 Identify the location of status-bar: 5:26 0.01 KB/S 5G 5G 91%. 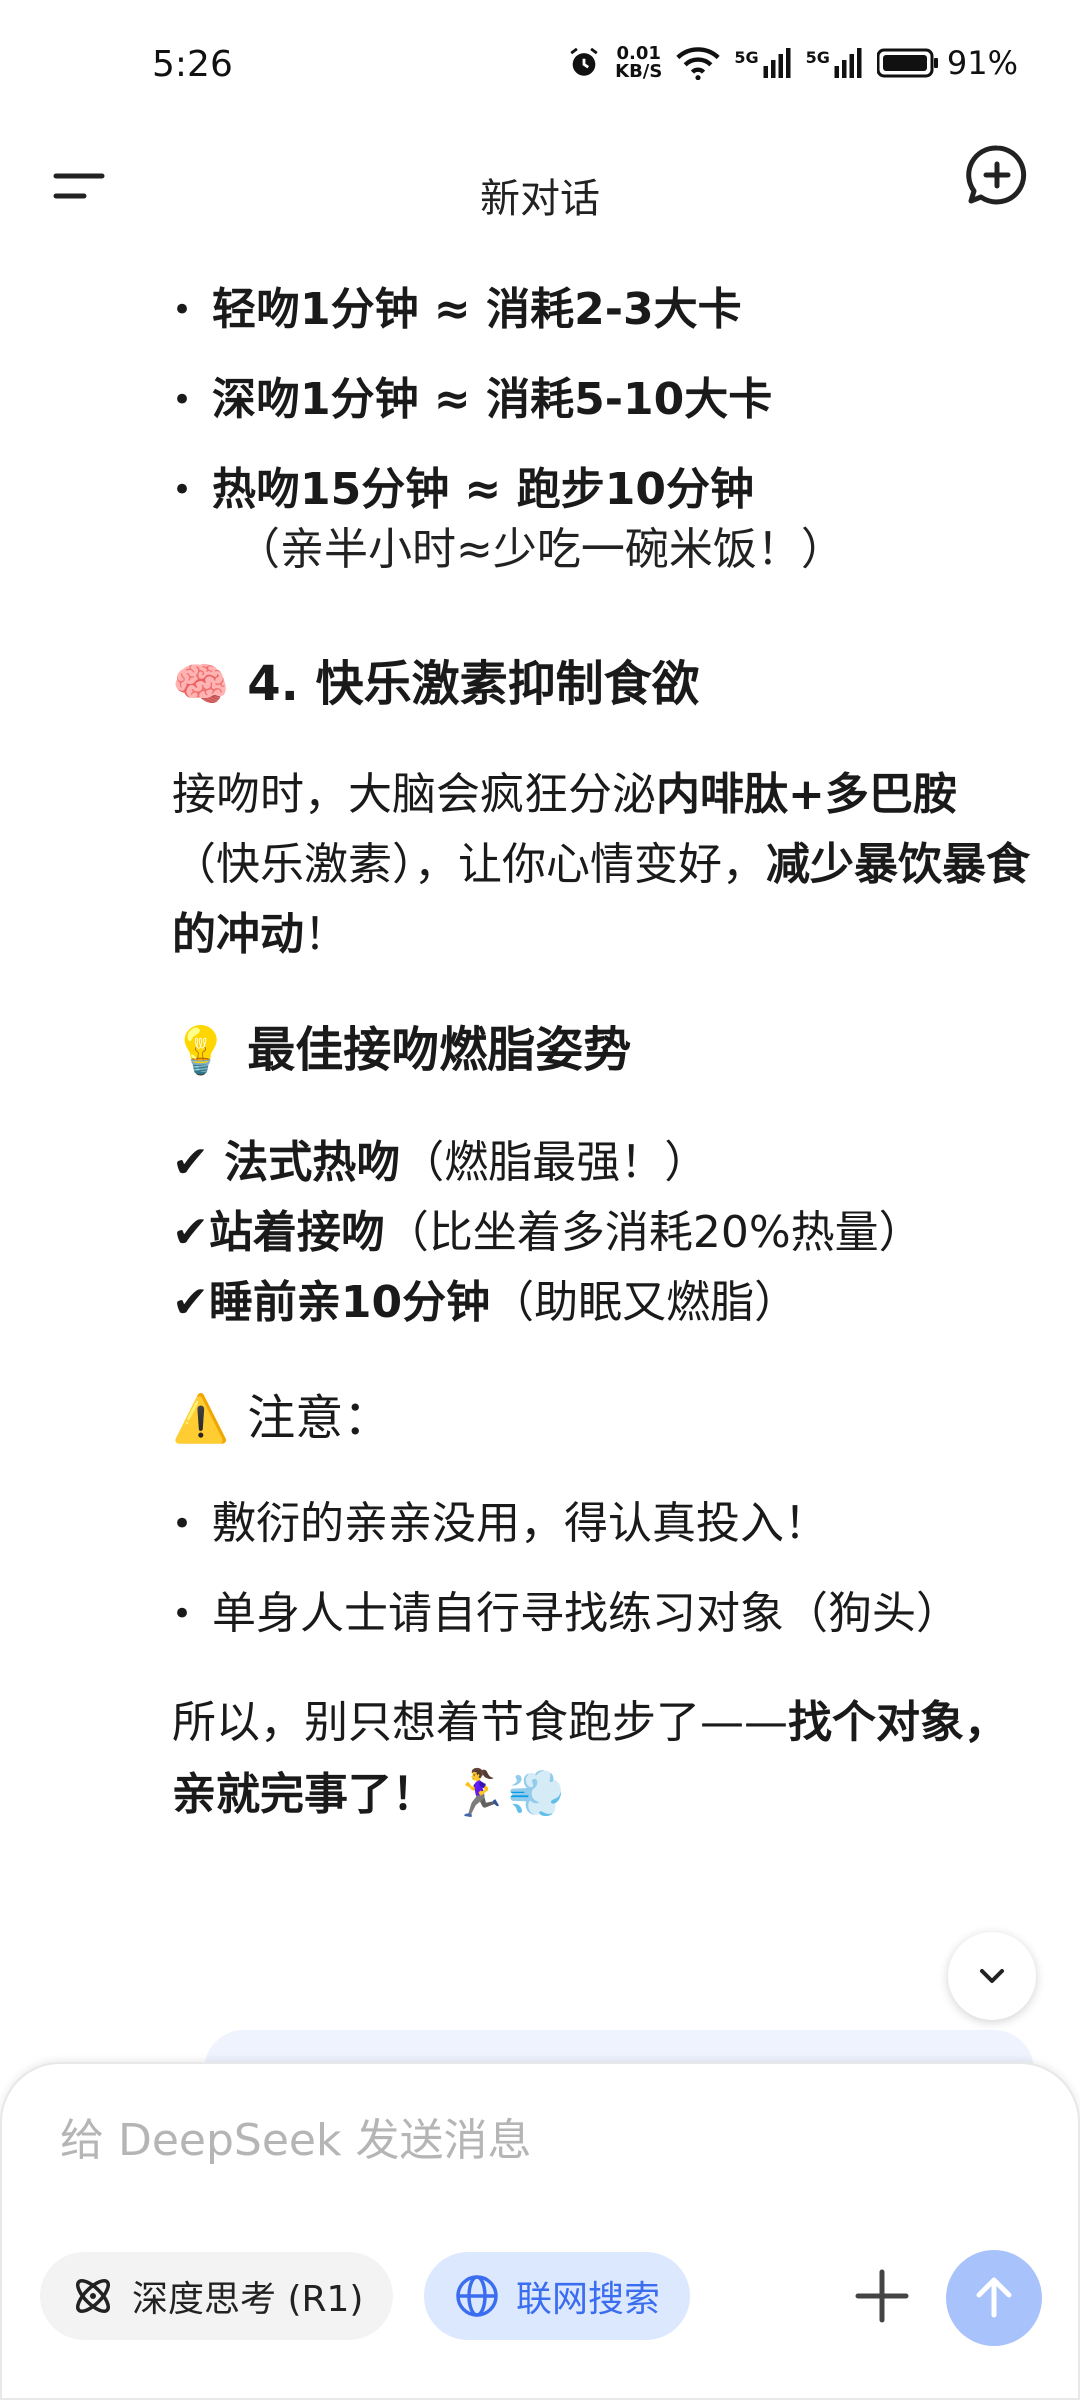
(540, 70).